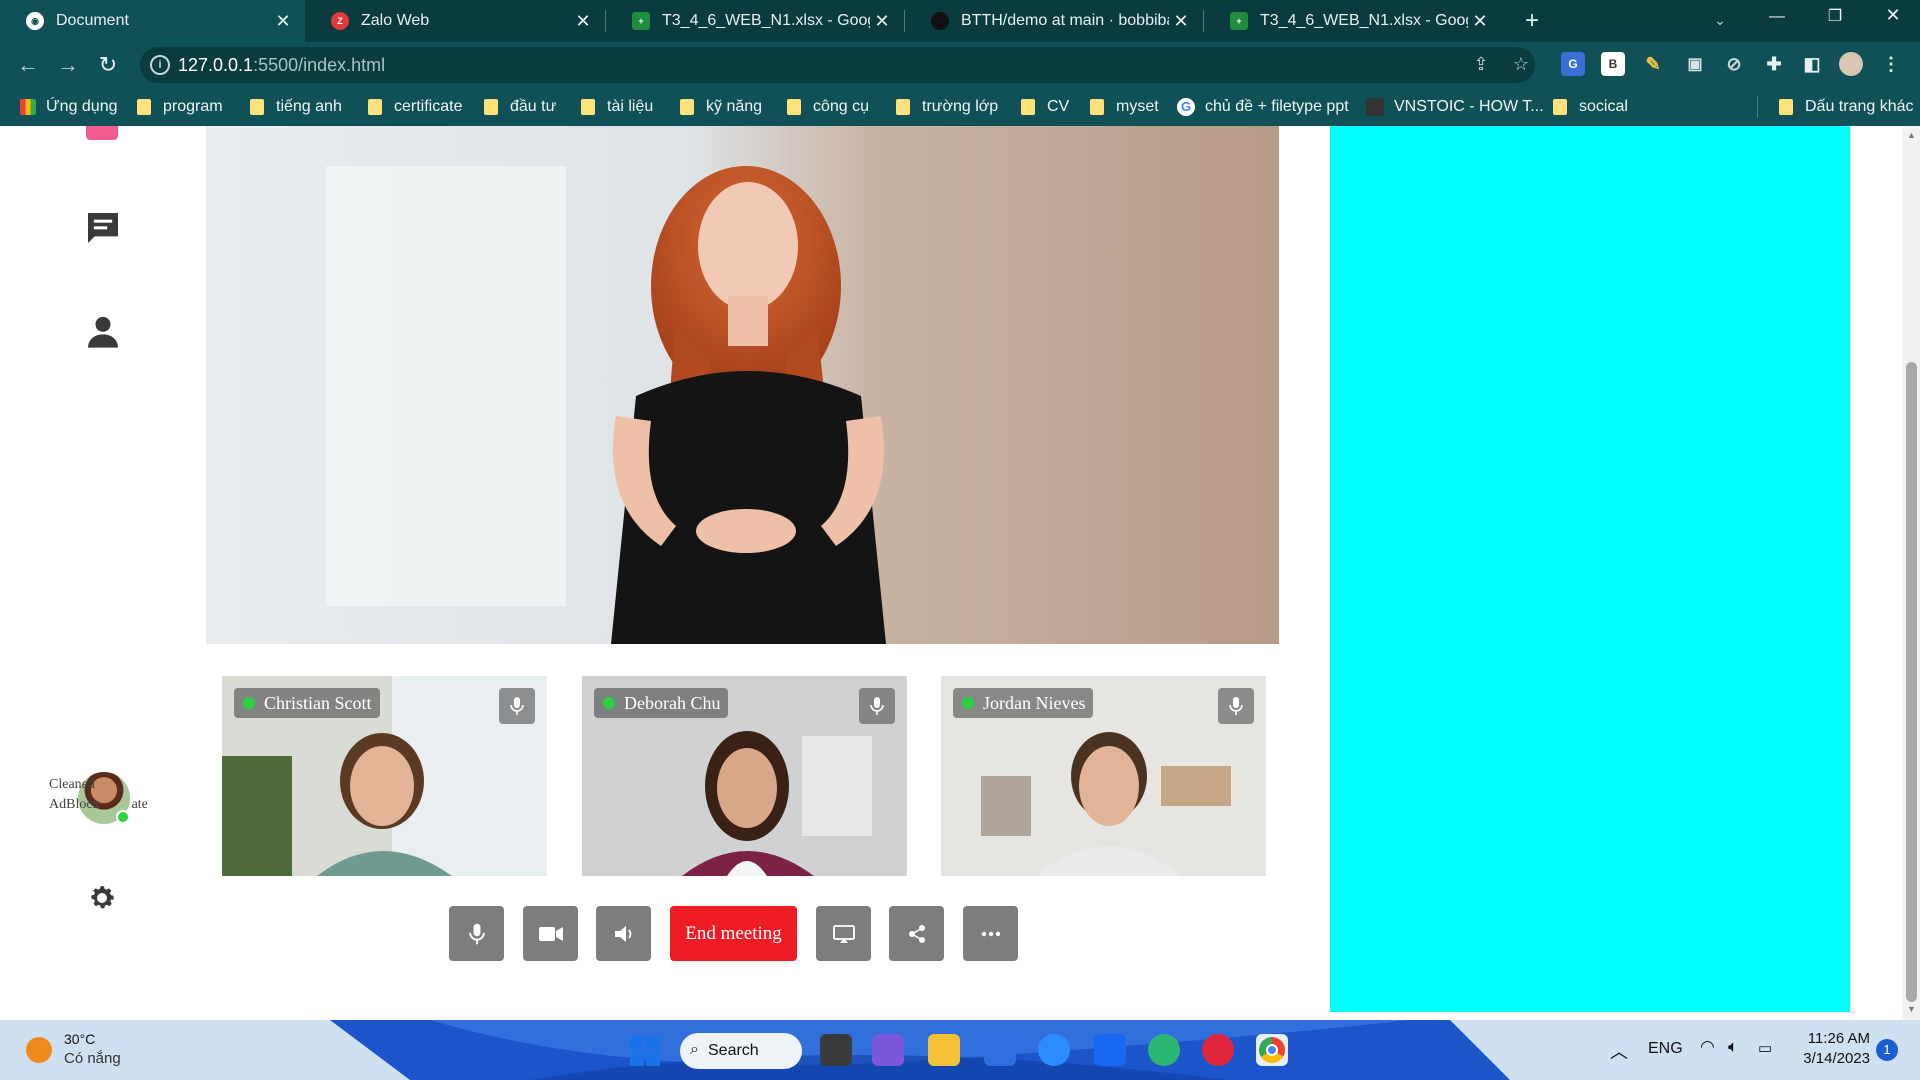  Describe the element at coordinates (1277, 106) in the screenshot. I see `bookmark-label: chủ đề + filetype ppt` at that location.